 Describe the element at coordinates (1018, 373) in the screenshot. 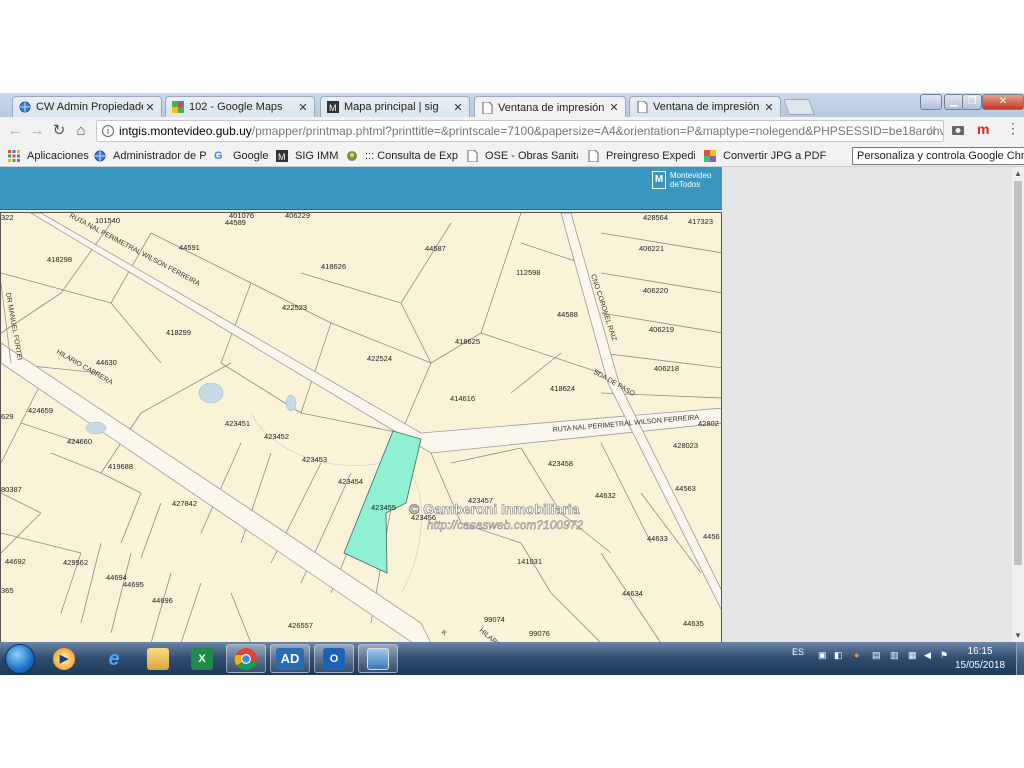

I see `scroll-thumb` at that location.